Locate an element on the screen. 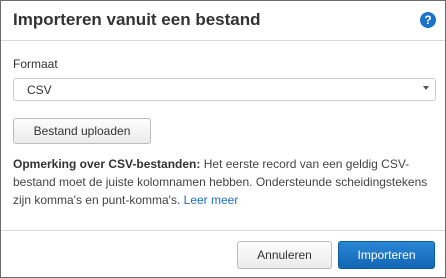 The width and height of the screenshot is (446, 278). dialog-header: Importeren vanuit een bestand ? is located at coordinates (223, 21).